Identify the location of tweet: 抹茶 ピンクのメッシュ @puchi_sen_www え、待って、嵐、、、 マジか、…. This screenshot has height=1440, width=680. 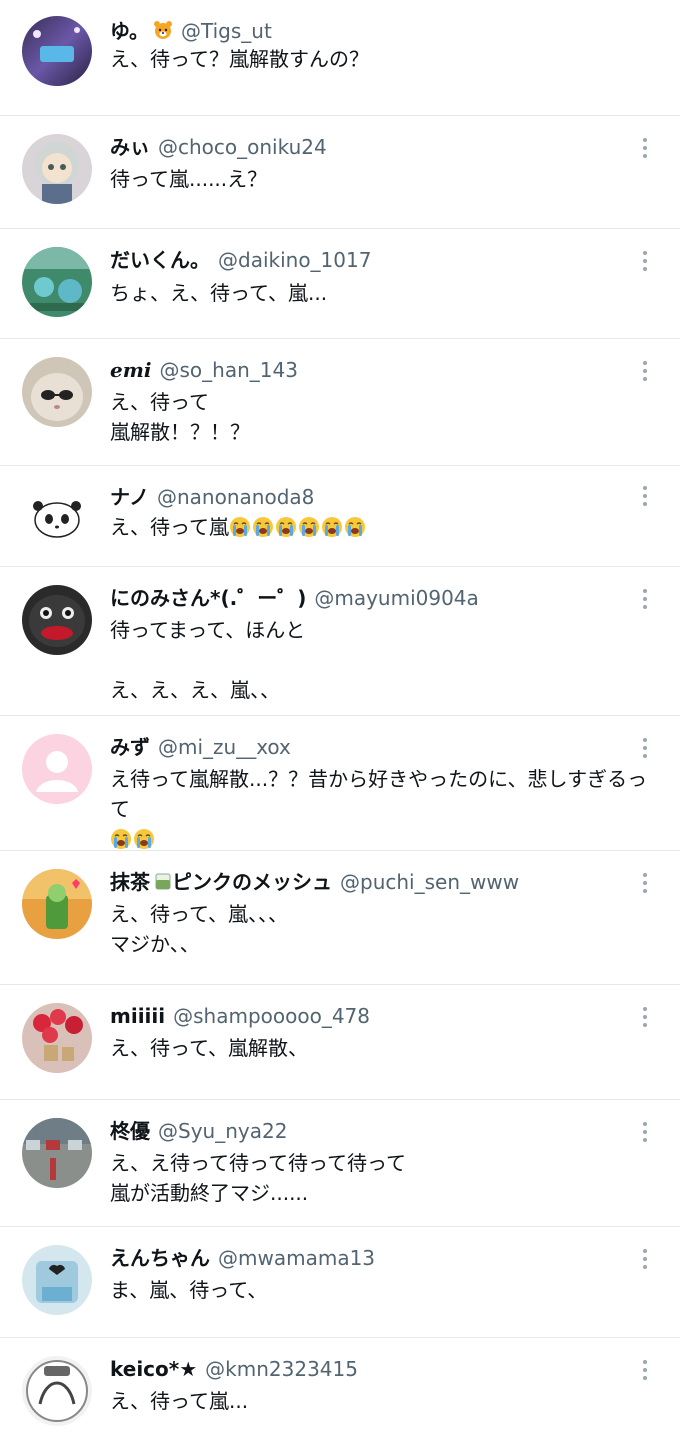
(340, 918).